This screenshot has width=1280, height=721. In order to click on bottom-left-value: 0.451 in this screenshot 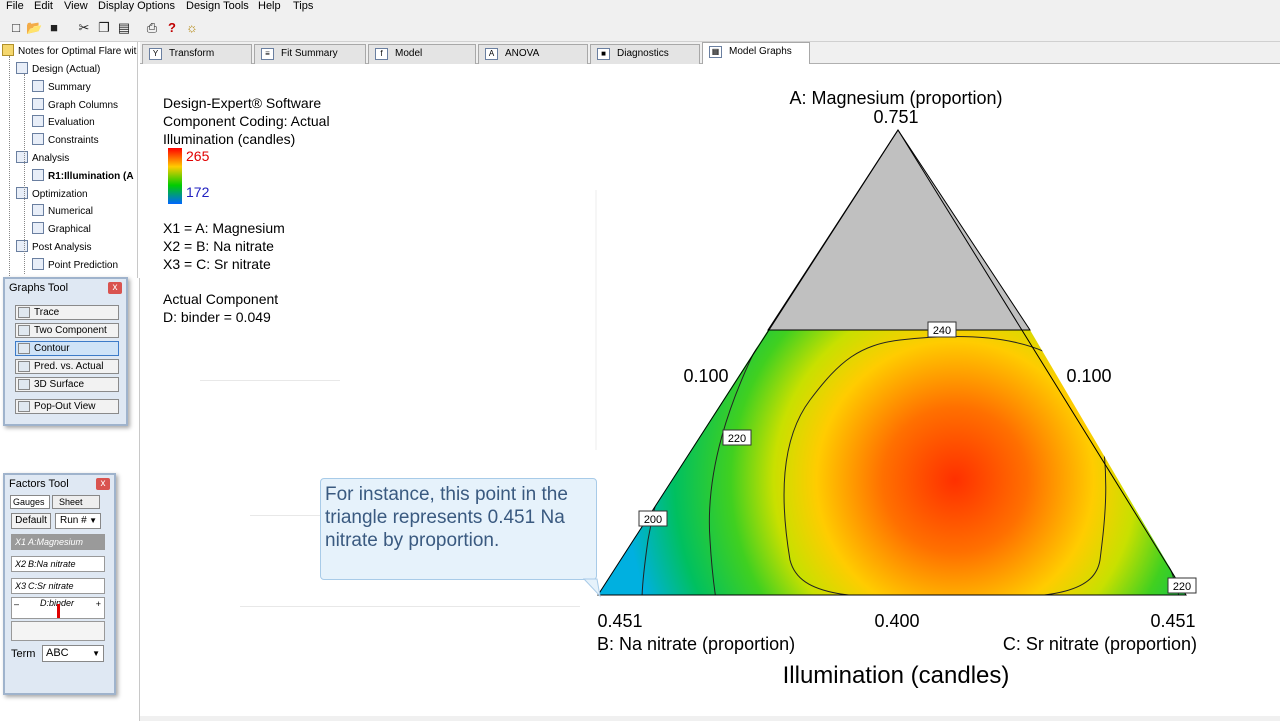, I will do `click(619, 621)`.